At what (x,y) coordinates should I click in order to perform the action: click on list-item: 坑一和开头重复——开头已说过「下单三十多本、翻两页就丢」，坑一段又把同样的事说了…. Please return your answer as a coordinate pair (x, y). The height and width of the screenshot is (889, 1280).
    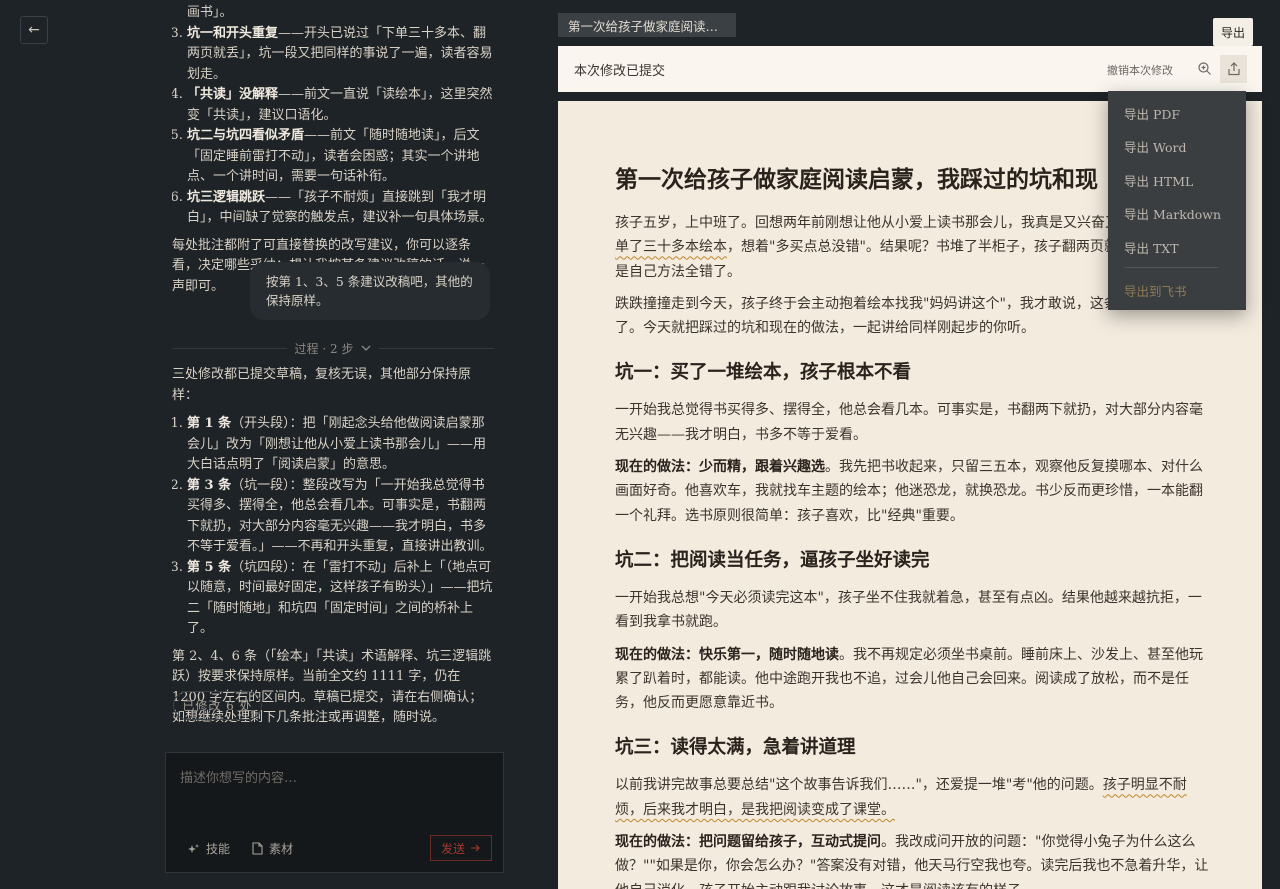
    Looking at the image, I should click on (340, 55).